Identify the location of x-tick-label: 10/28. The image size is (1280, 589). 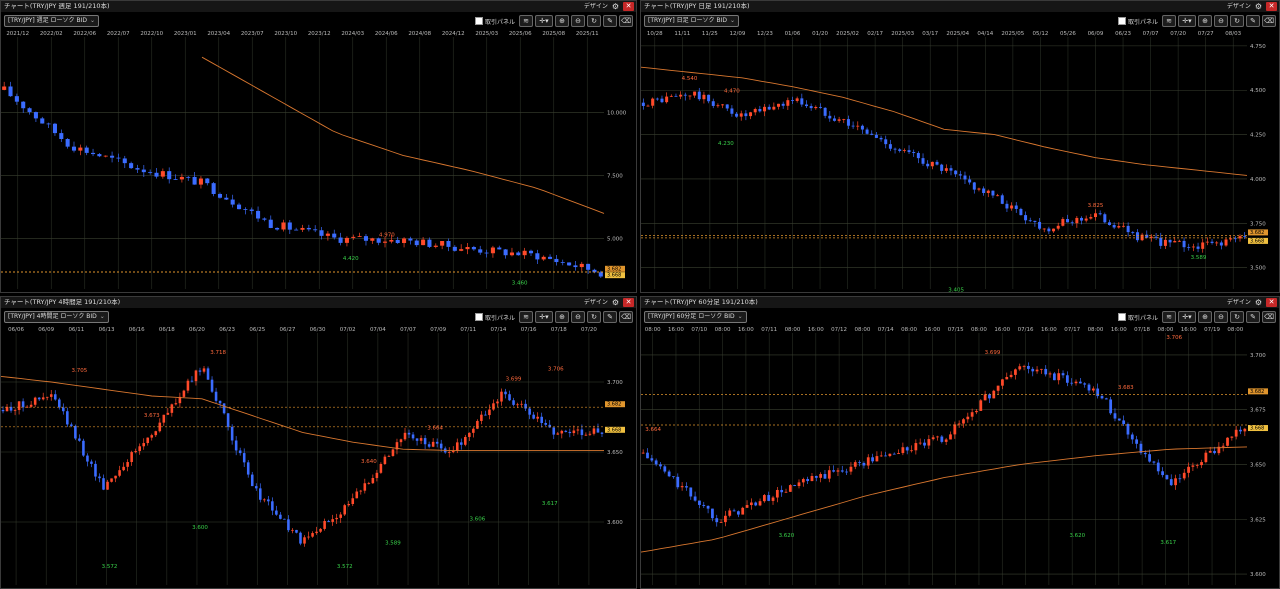
(655, 34).